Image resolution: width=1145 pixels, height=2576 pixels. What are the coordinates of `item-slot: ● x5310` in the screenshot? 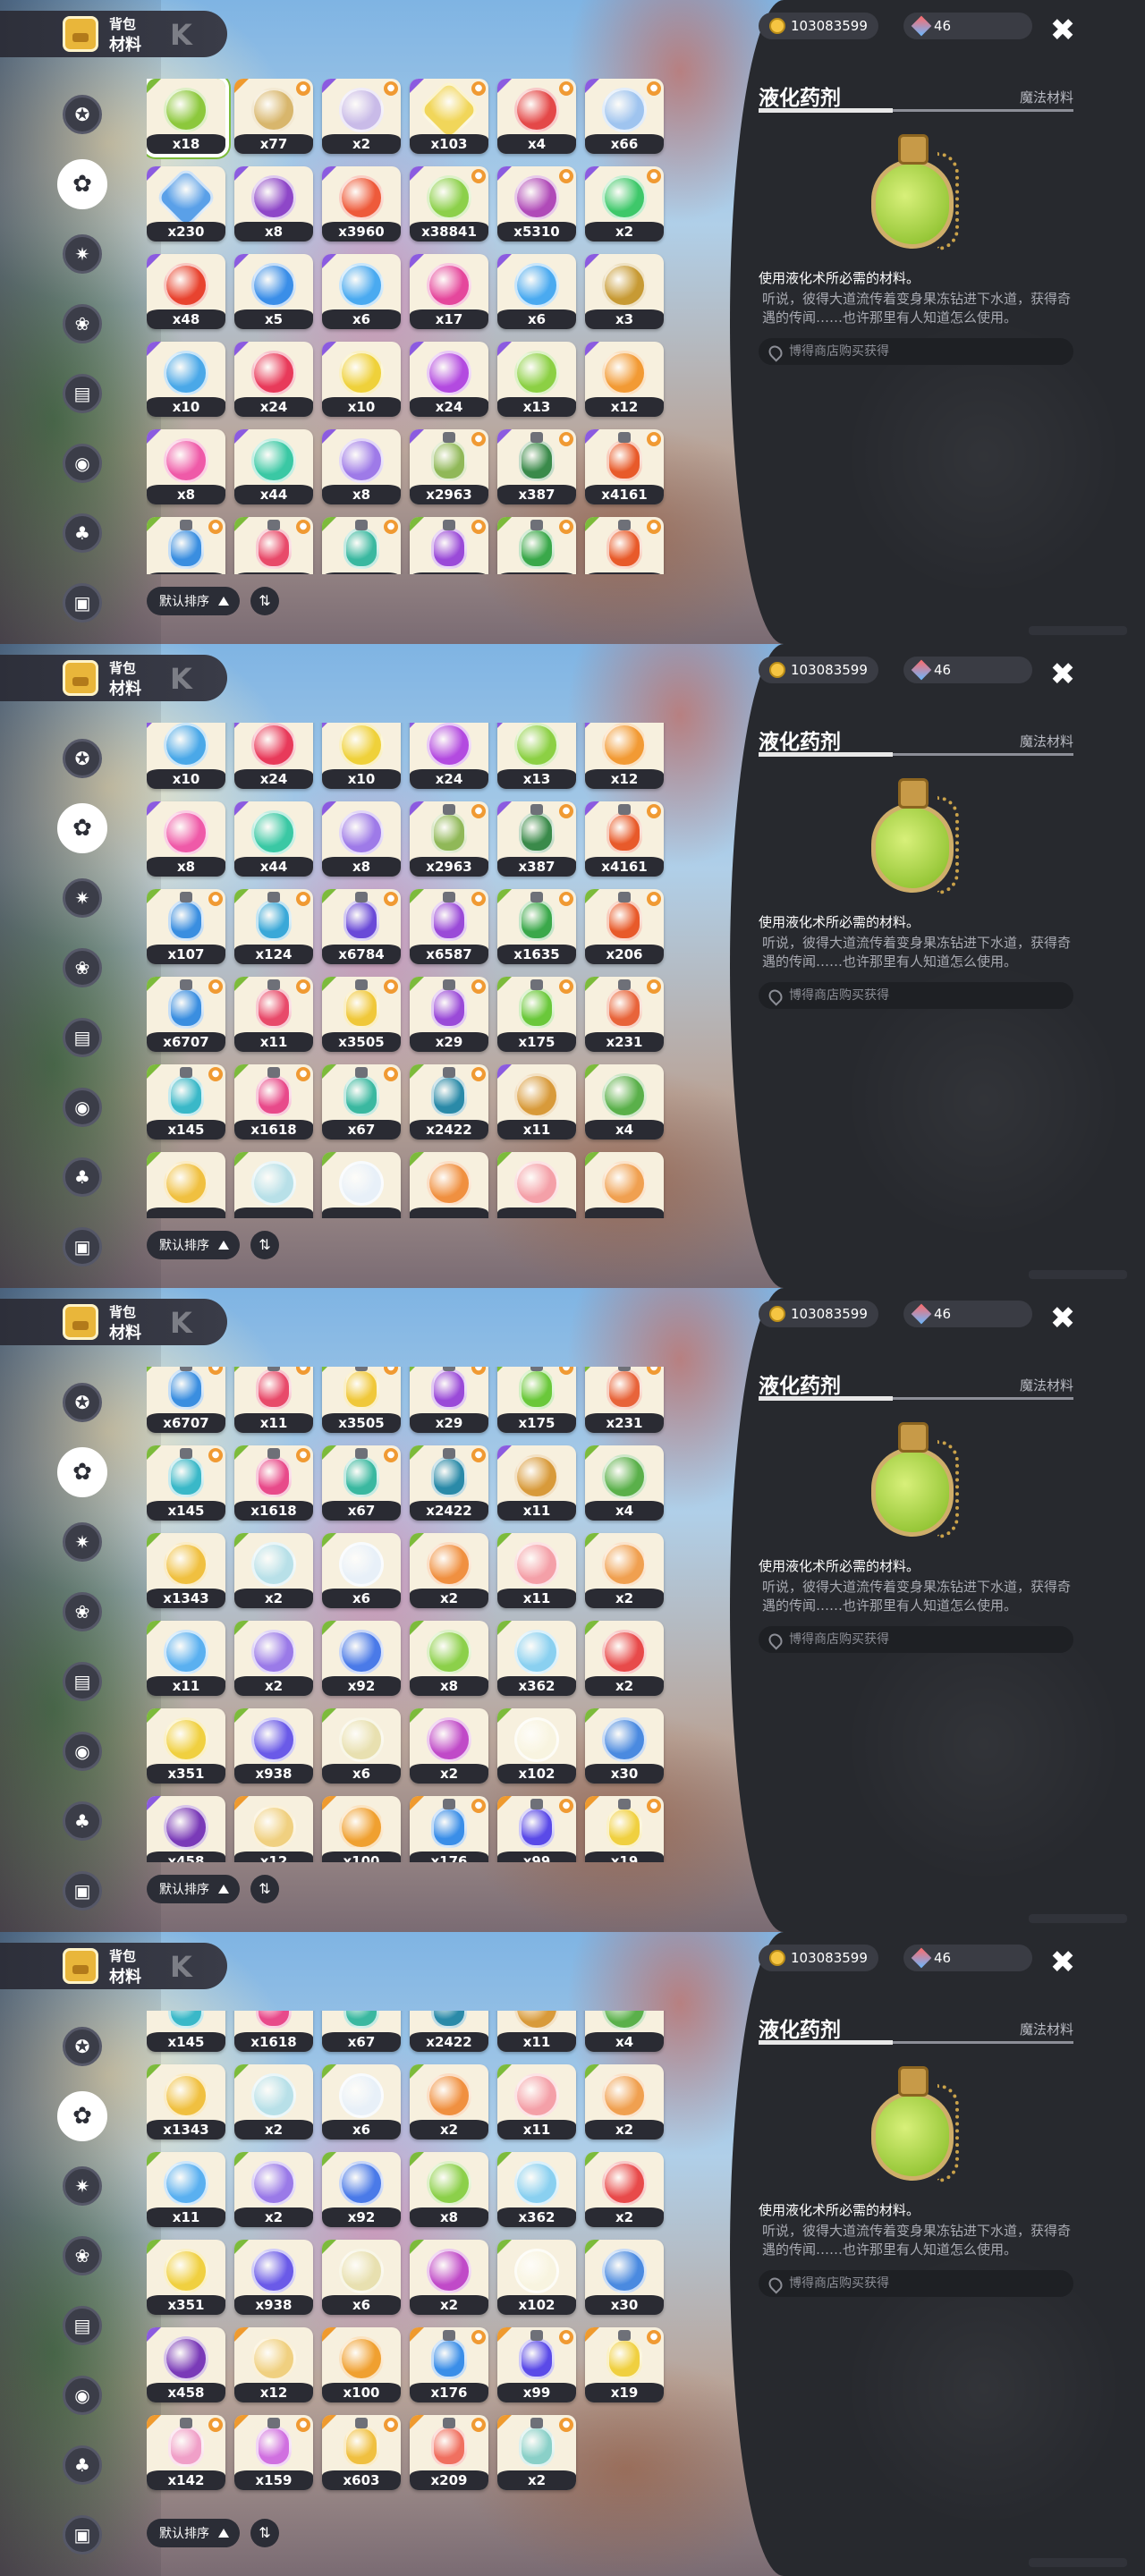 It's located at (536, 204).